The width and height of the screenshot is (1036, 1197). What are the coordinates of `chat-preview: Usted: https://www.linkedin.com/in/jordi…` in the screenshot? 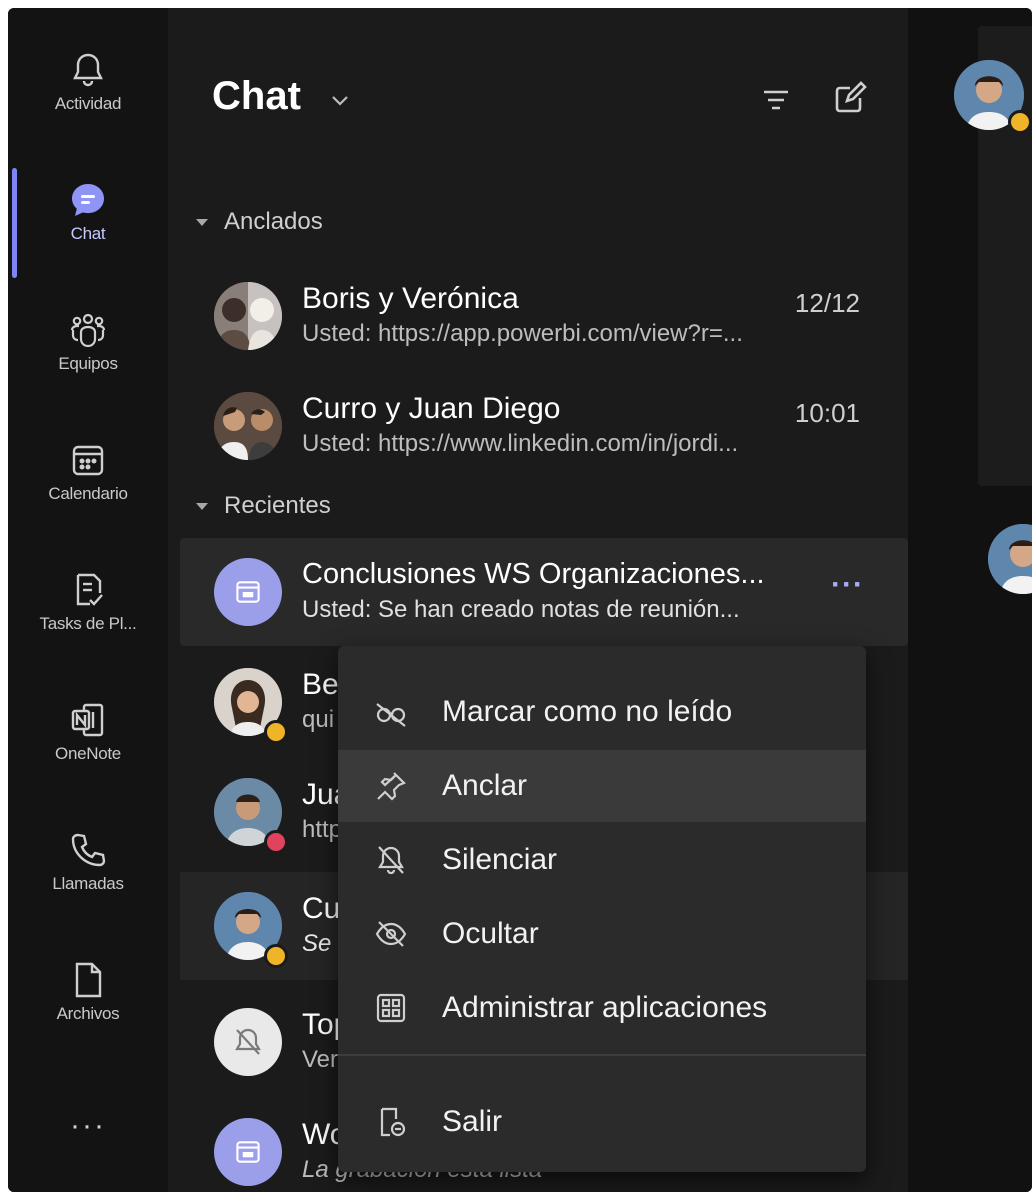 It's located at (520, 443).